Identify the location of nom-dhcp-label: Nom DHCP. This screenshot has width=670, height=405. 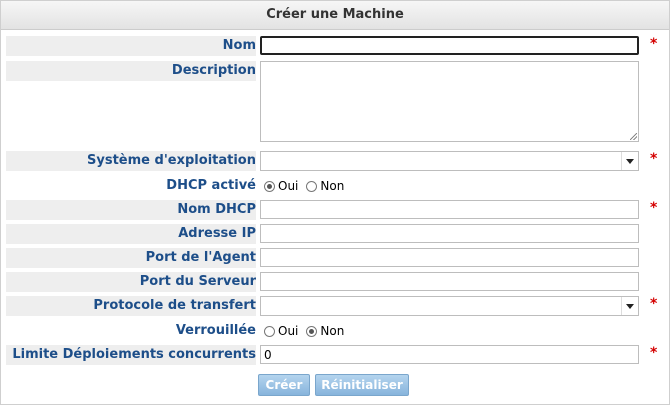
(131, 210).